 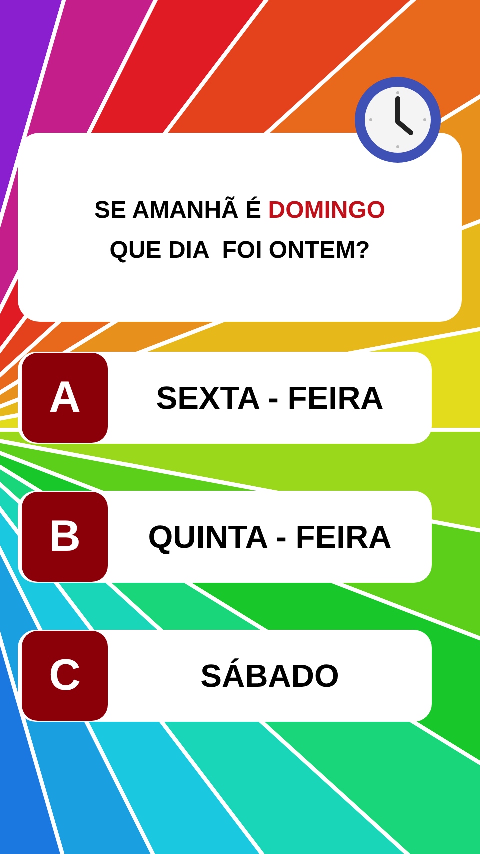 What do you see at coordinates (65, 398) in the screenshot?
I see `option-letter: A` at bounding box center [65, 398].